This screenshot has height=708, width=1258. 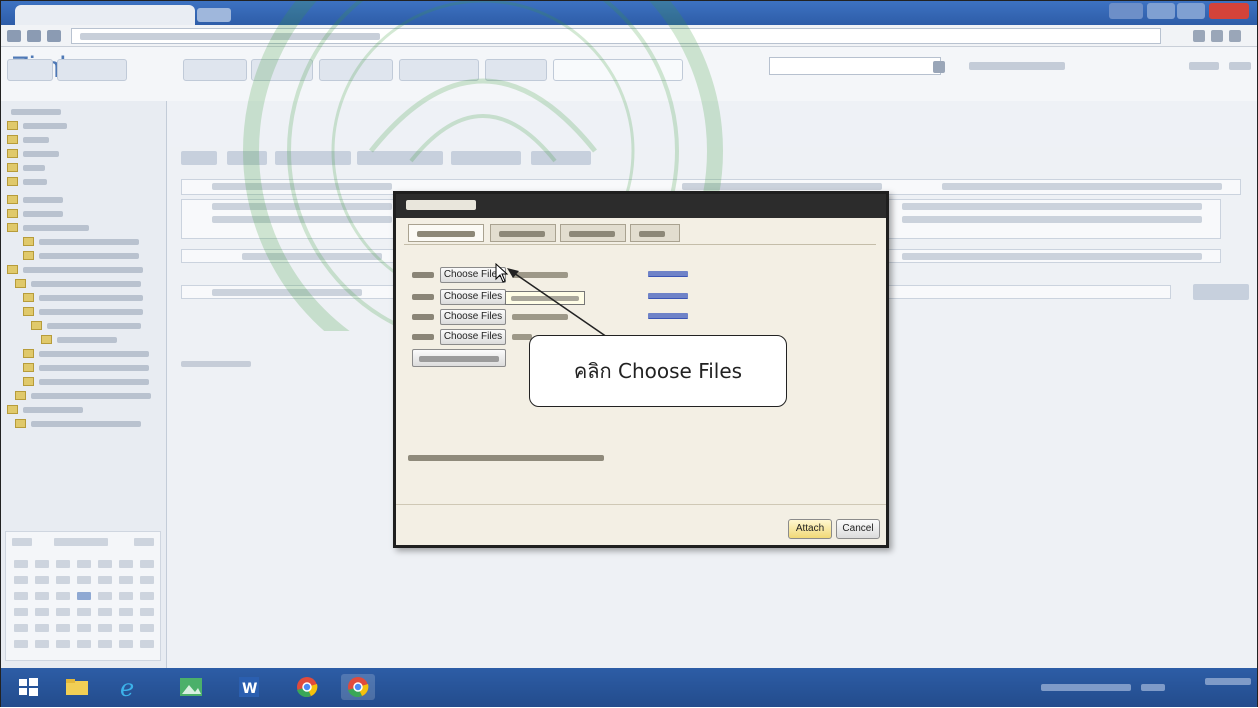 I want to click on folder-icon, so click(x=77, y=687).